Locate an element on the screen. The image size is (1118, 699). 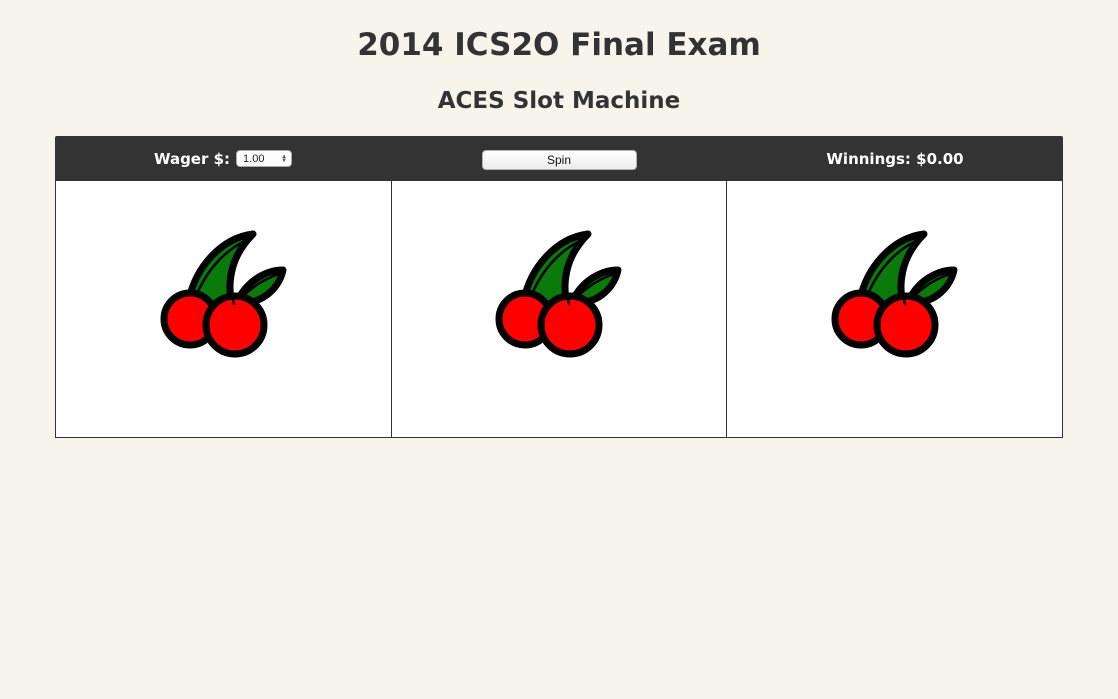
winnings-display: Winnings: $0.00 is located at coordinates (895, 158).